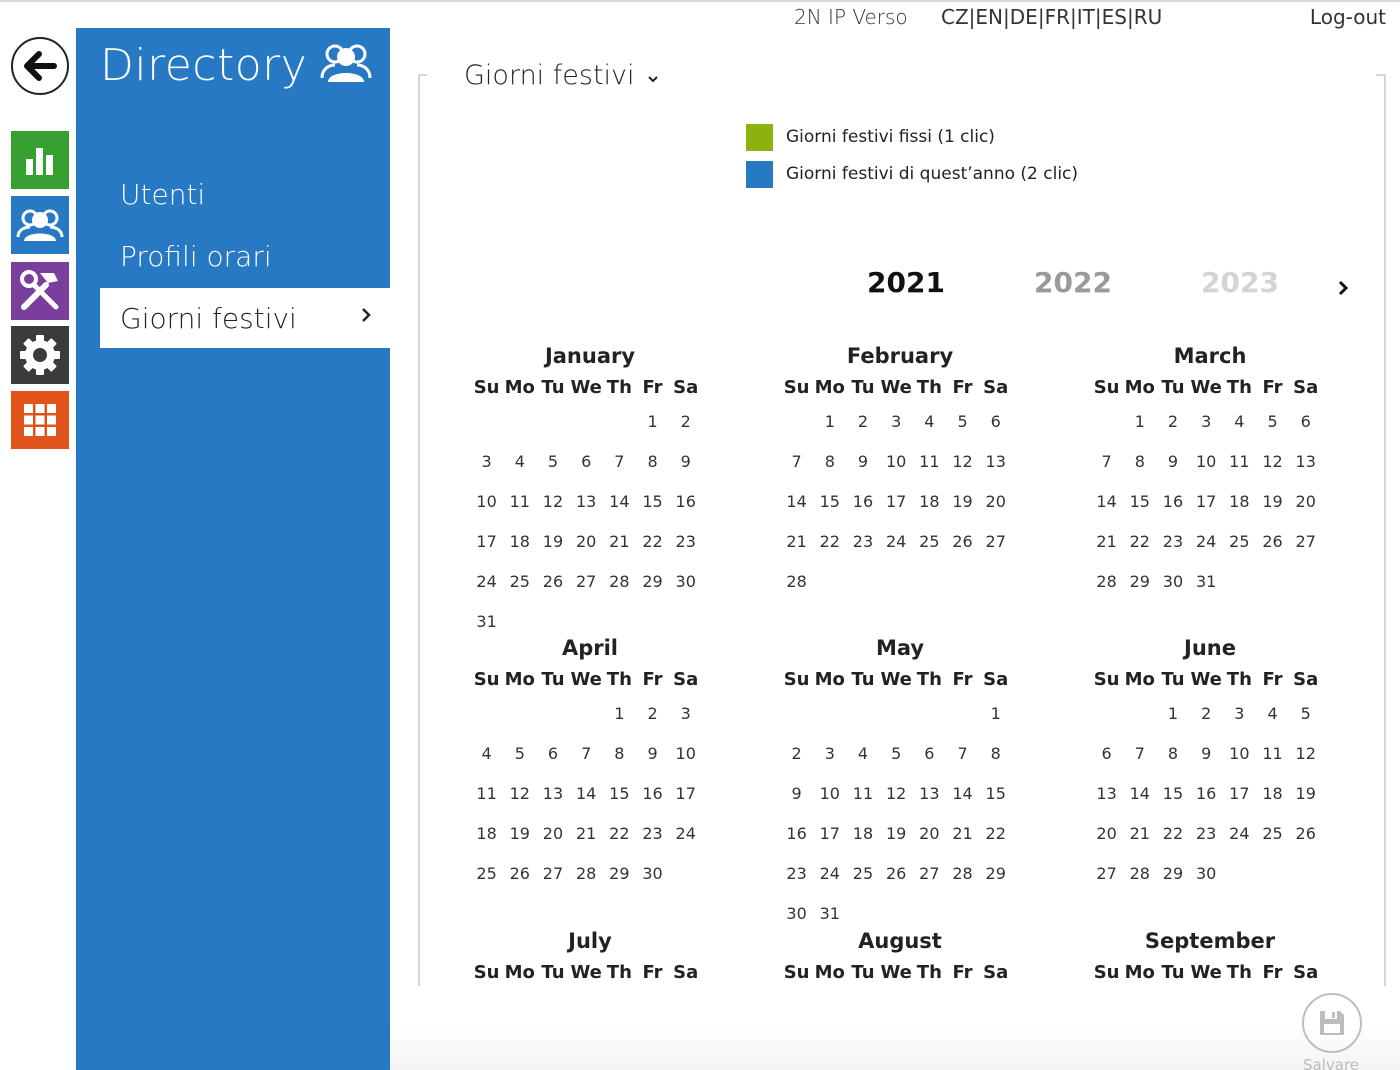 This screenshot has width=1400, height=1070. I want to click on directory-nav-button, so click(40, 225).